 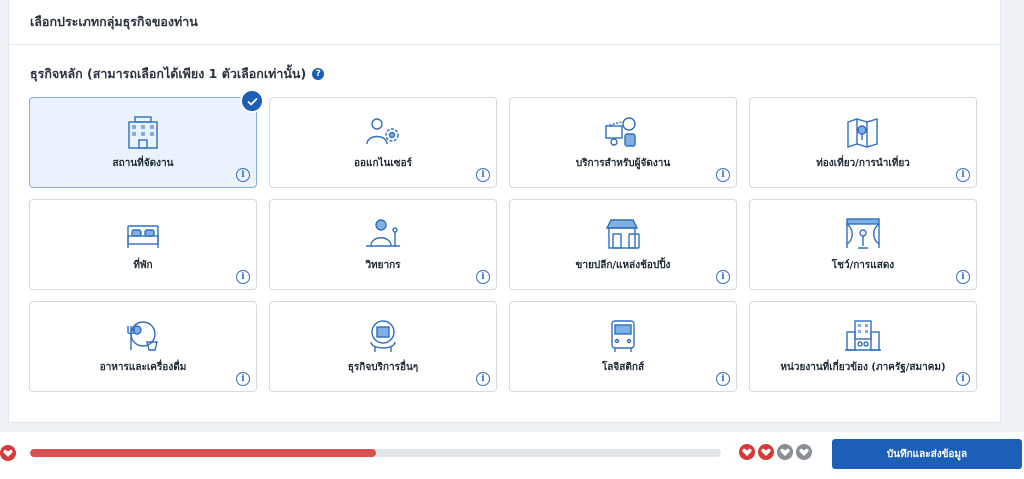 I want to click on card-label: บริการสำหรับผู้จัดงาน, so click(x=623, y=163).